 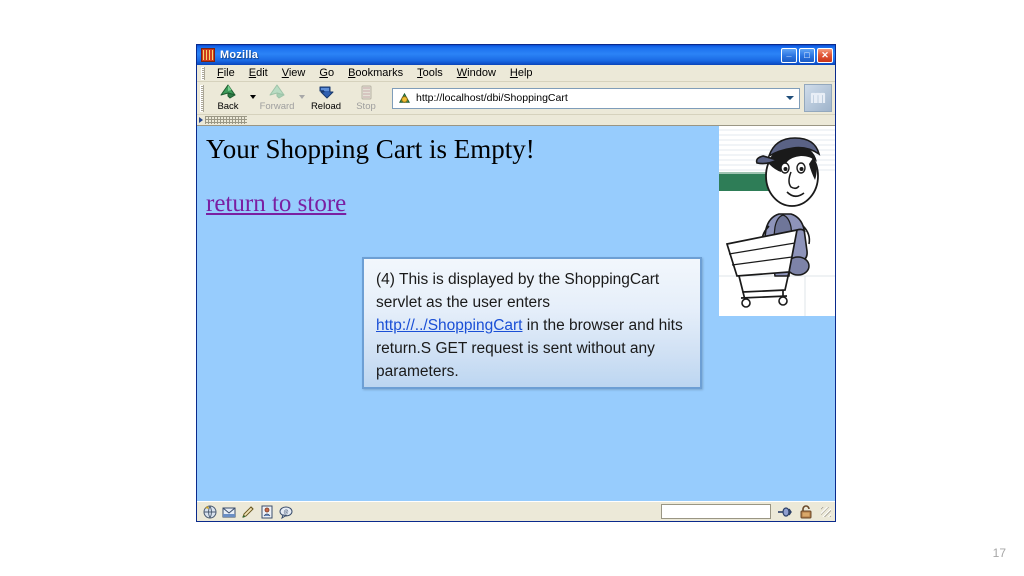 I want to click on window-controls: _ □ ✕, so click(x=807, y=55).